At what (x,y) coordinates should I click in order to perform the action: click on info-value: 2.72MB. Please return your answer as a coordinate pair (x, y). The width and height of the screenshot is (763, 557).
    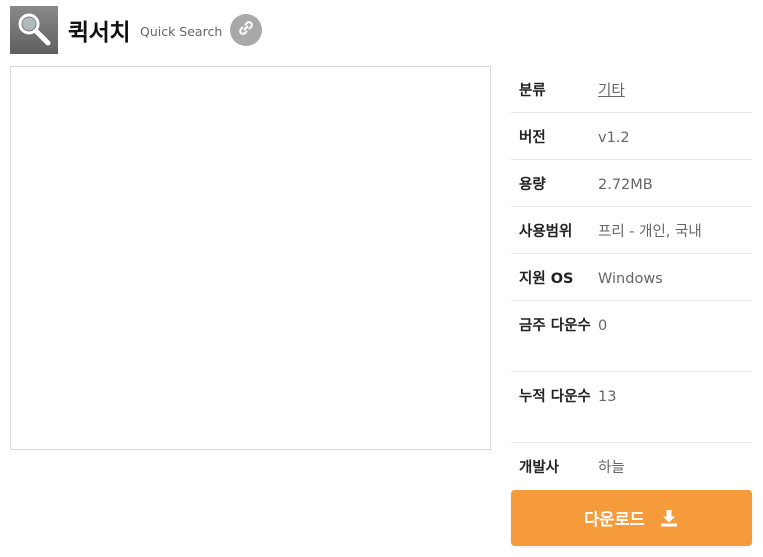
    Looking at the image, I should click on (625, 185).